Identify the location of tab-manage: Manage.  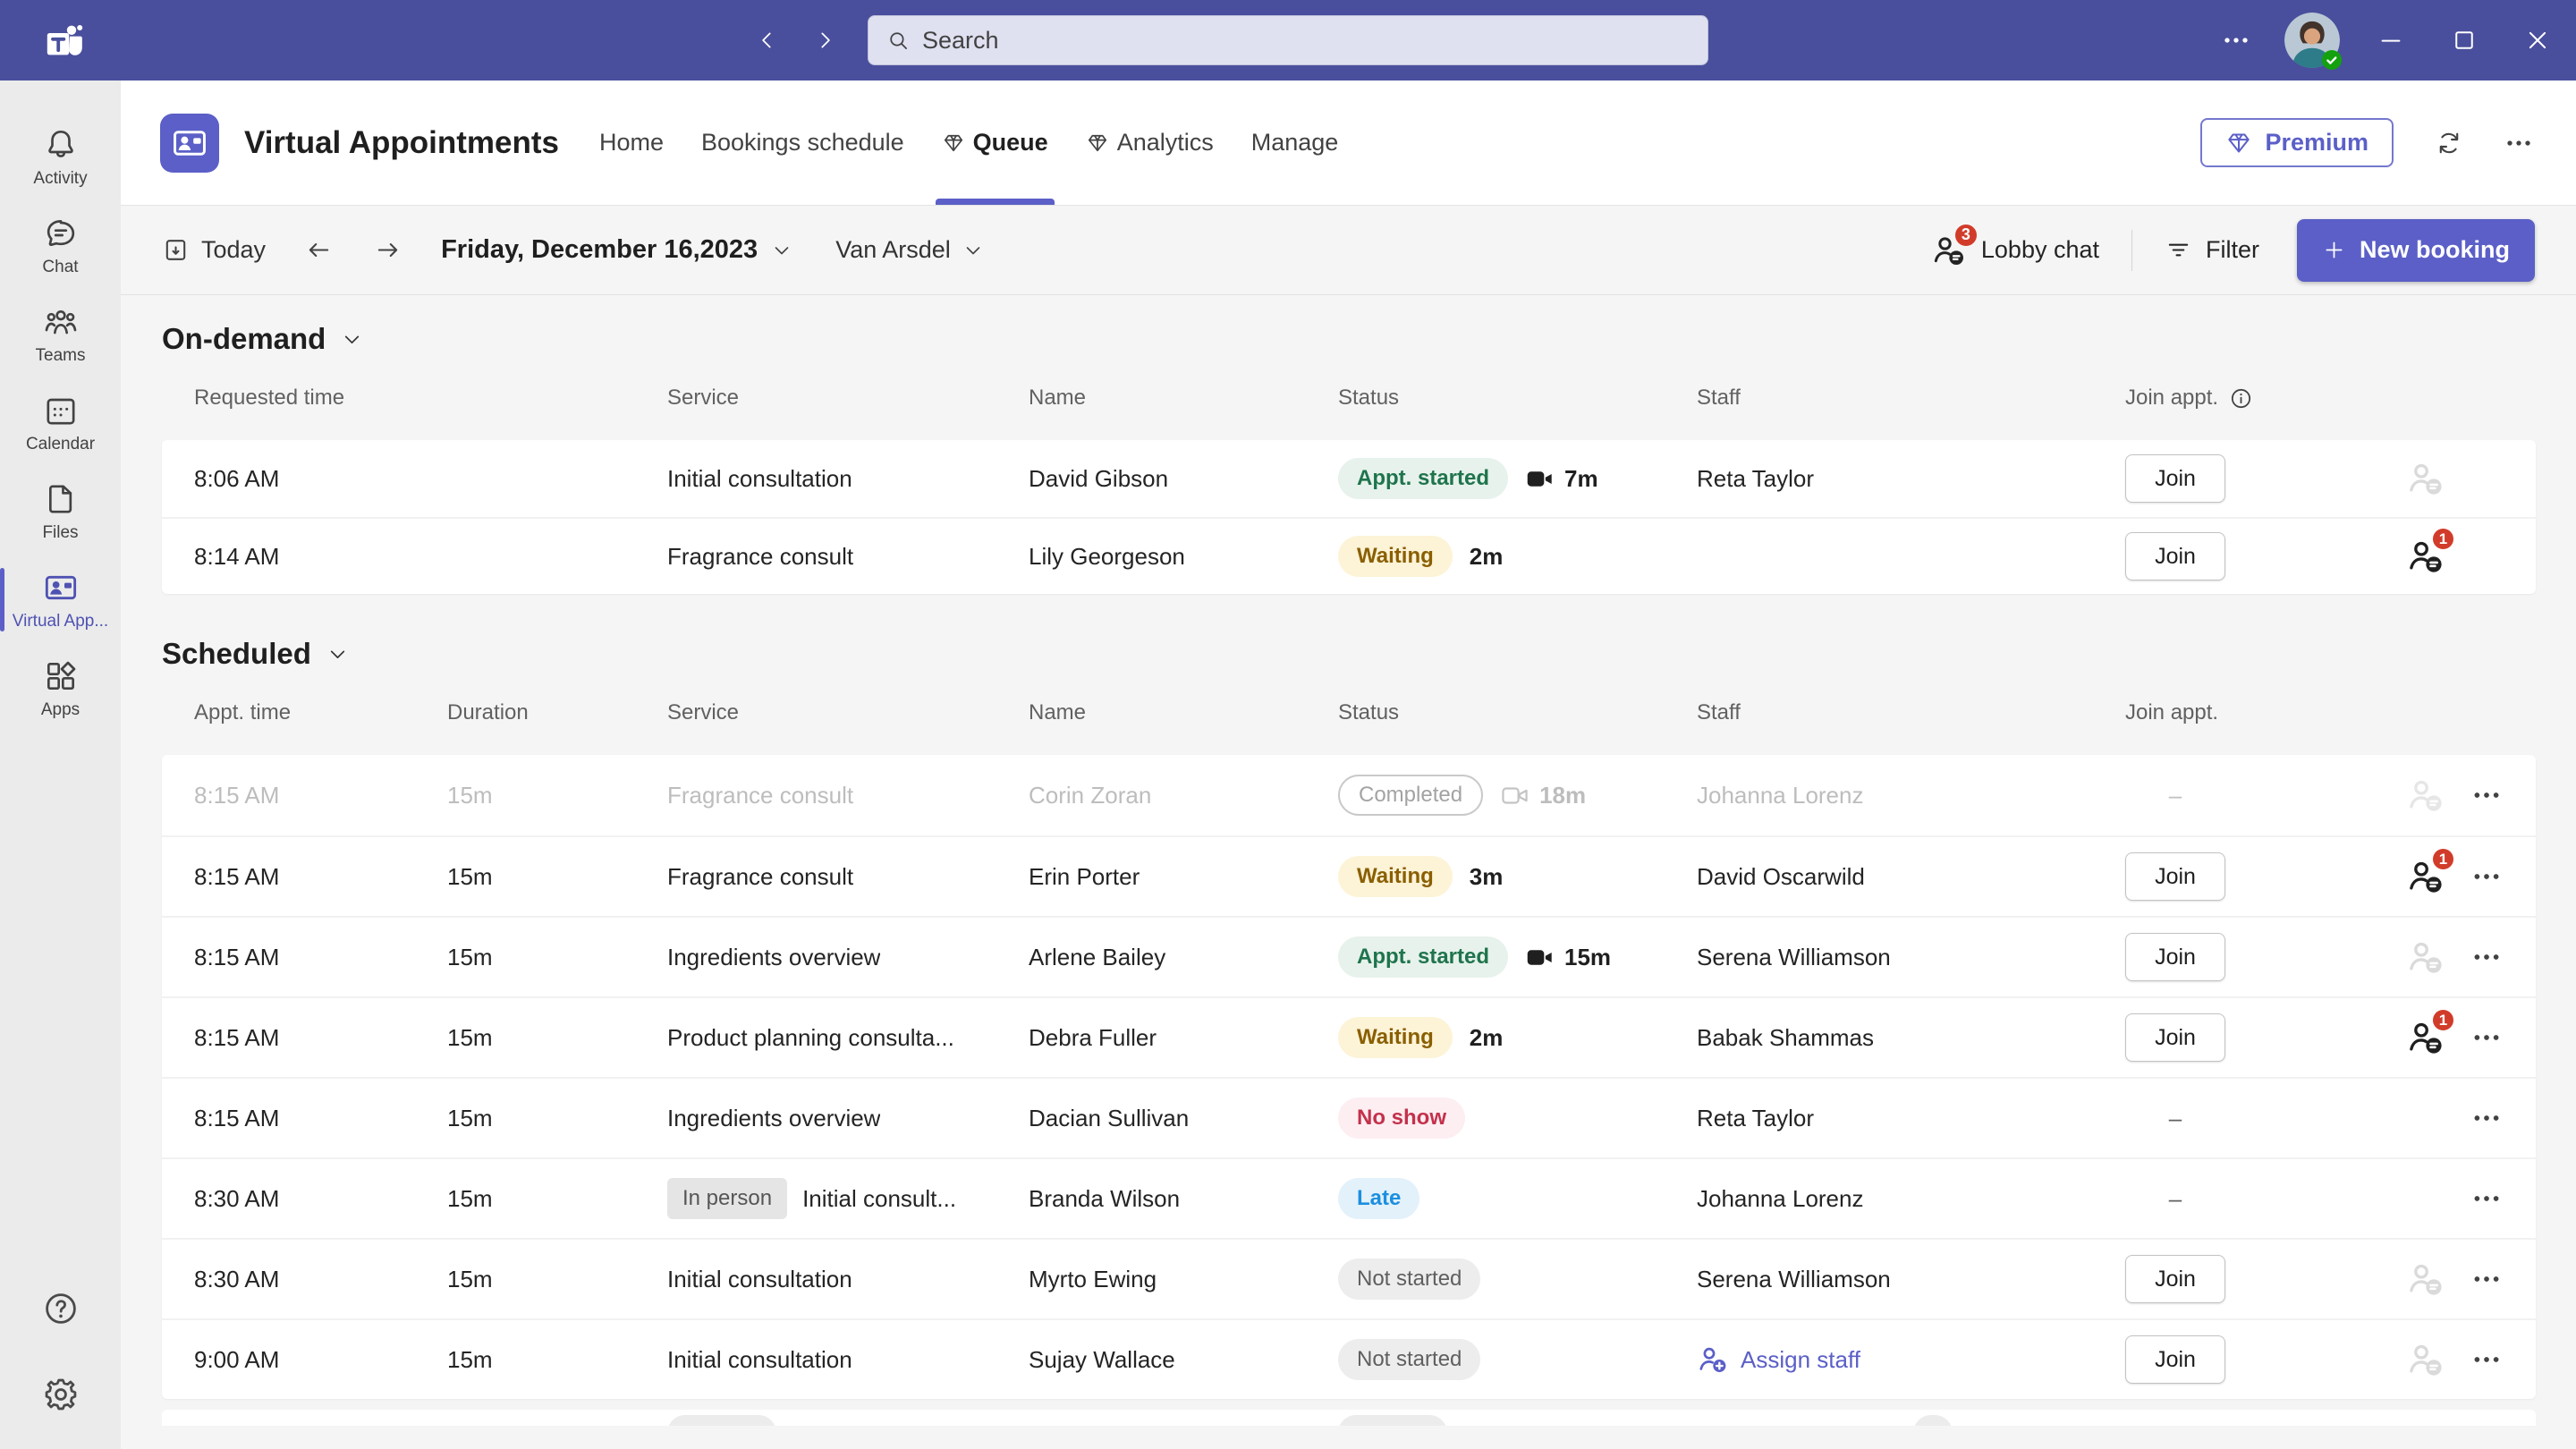
(1295, 142).